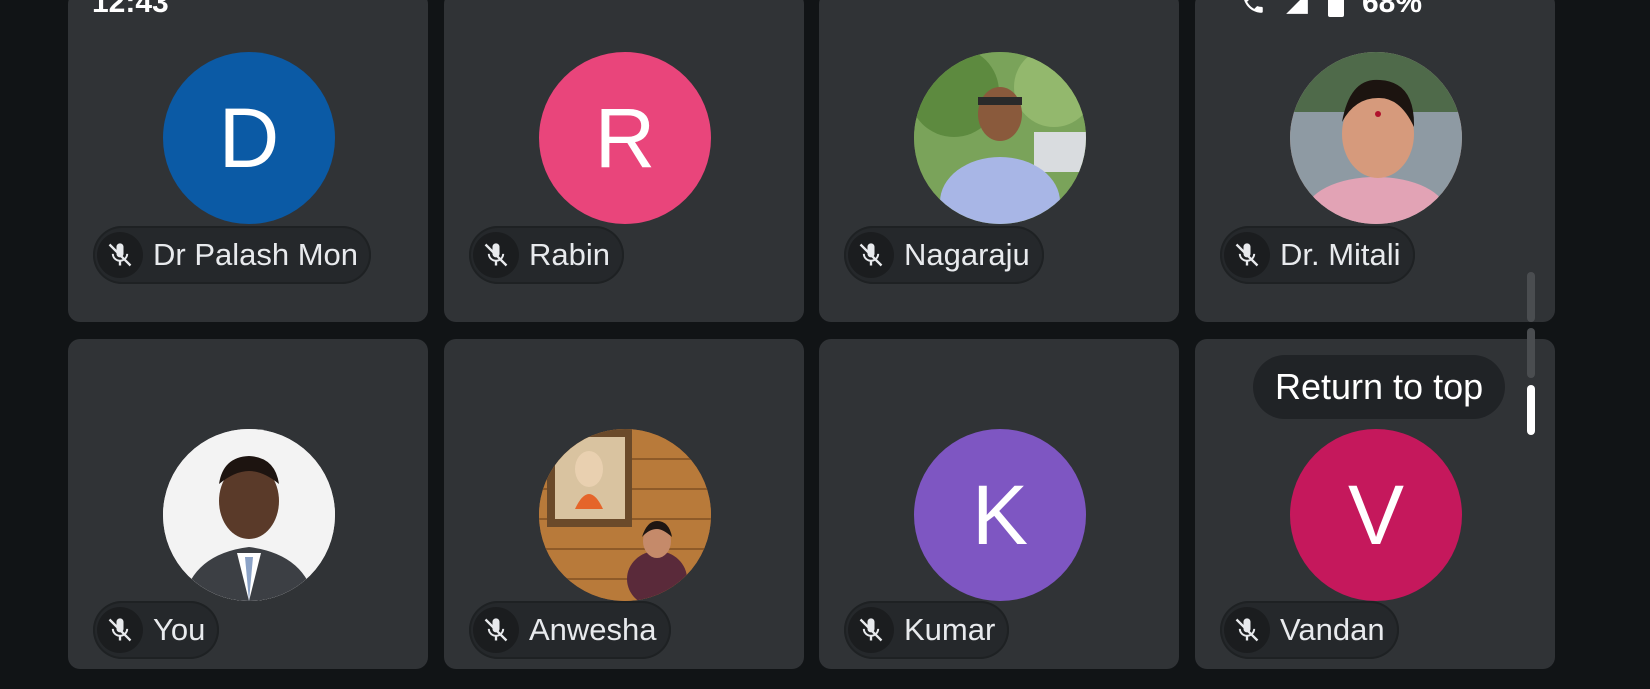 This screenshot has height=689, width=1650. I want to click on participant-tile: Nagaraju, so click(999, 161).